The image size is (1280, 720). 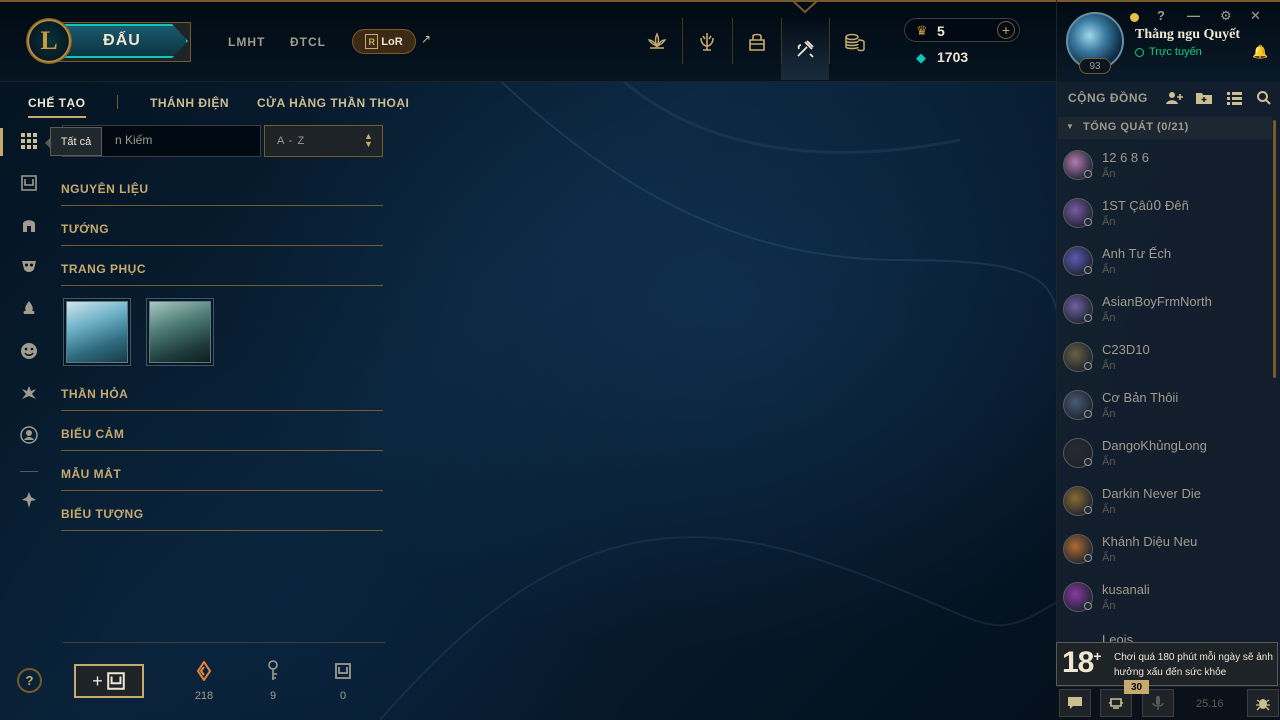 I want to click on caret-down-icon: ▼, so click(x=1070, y=126).